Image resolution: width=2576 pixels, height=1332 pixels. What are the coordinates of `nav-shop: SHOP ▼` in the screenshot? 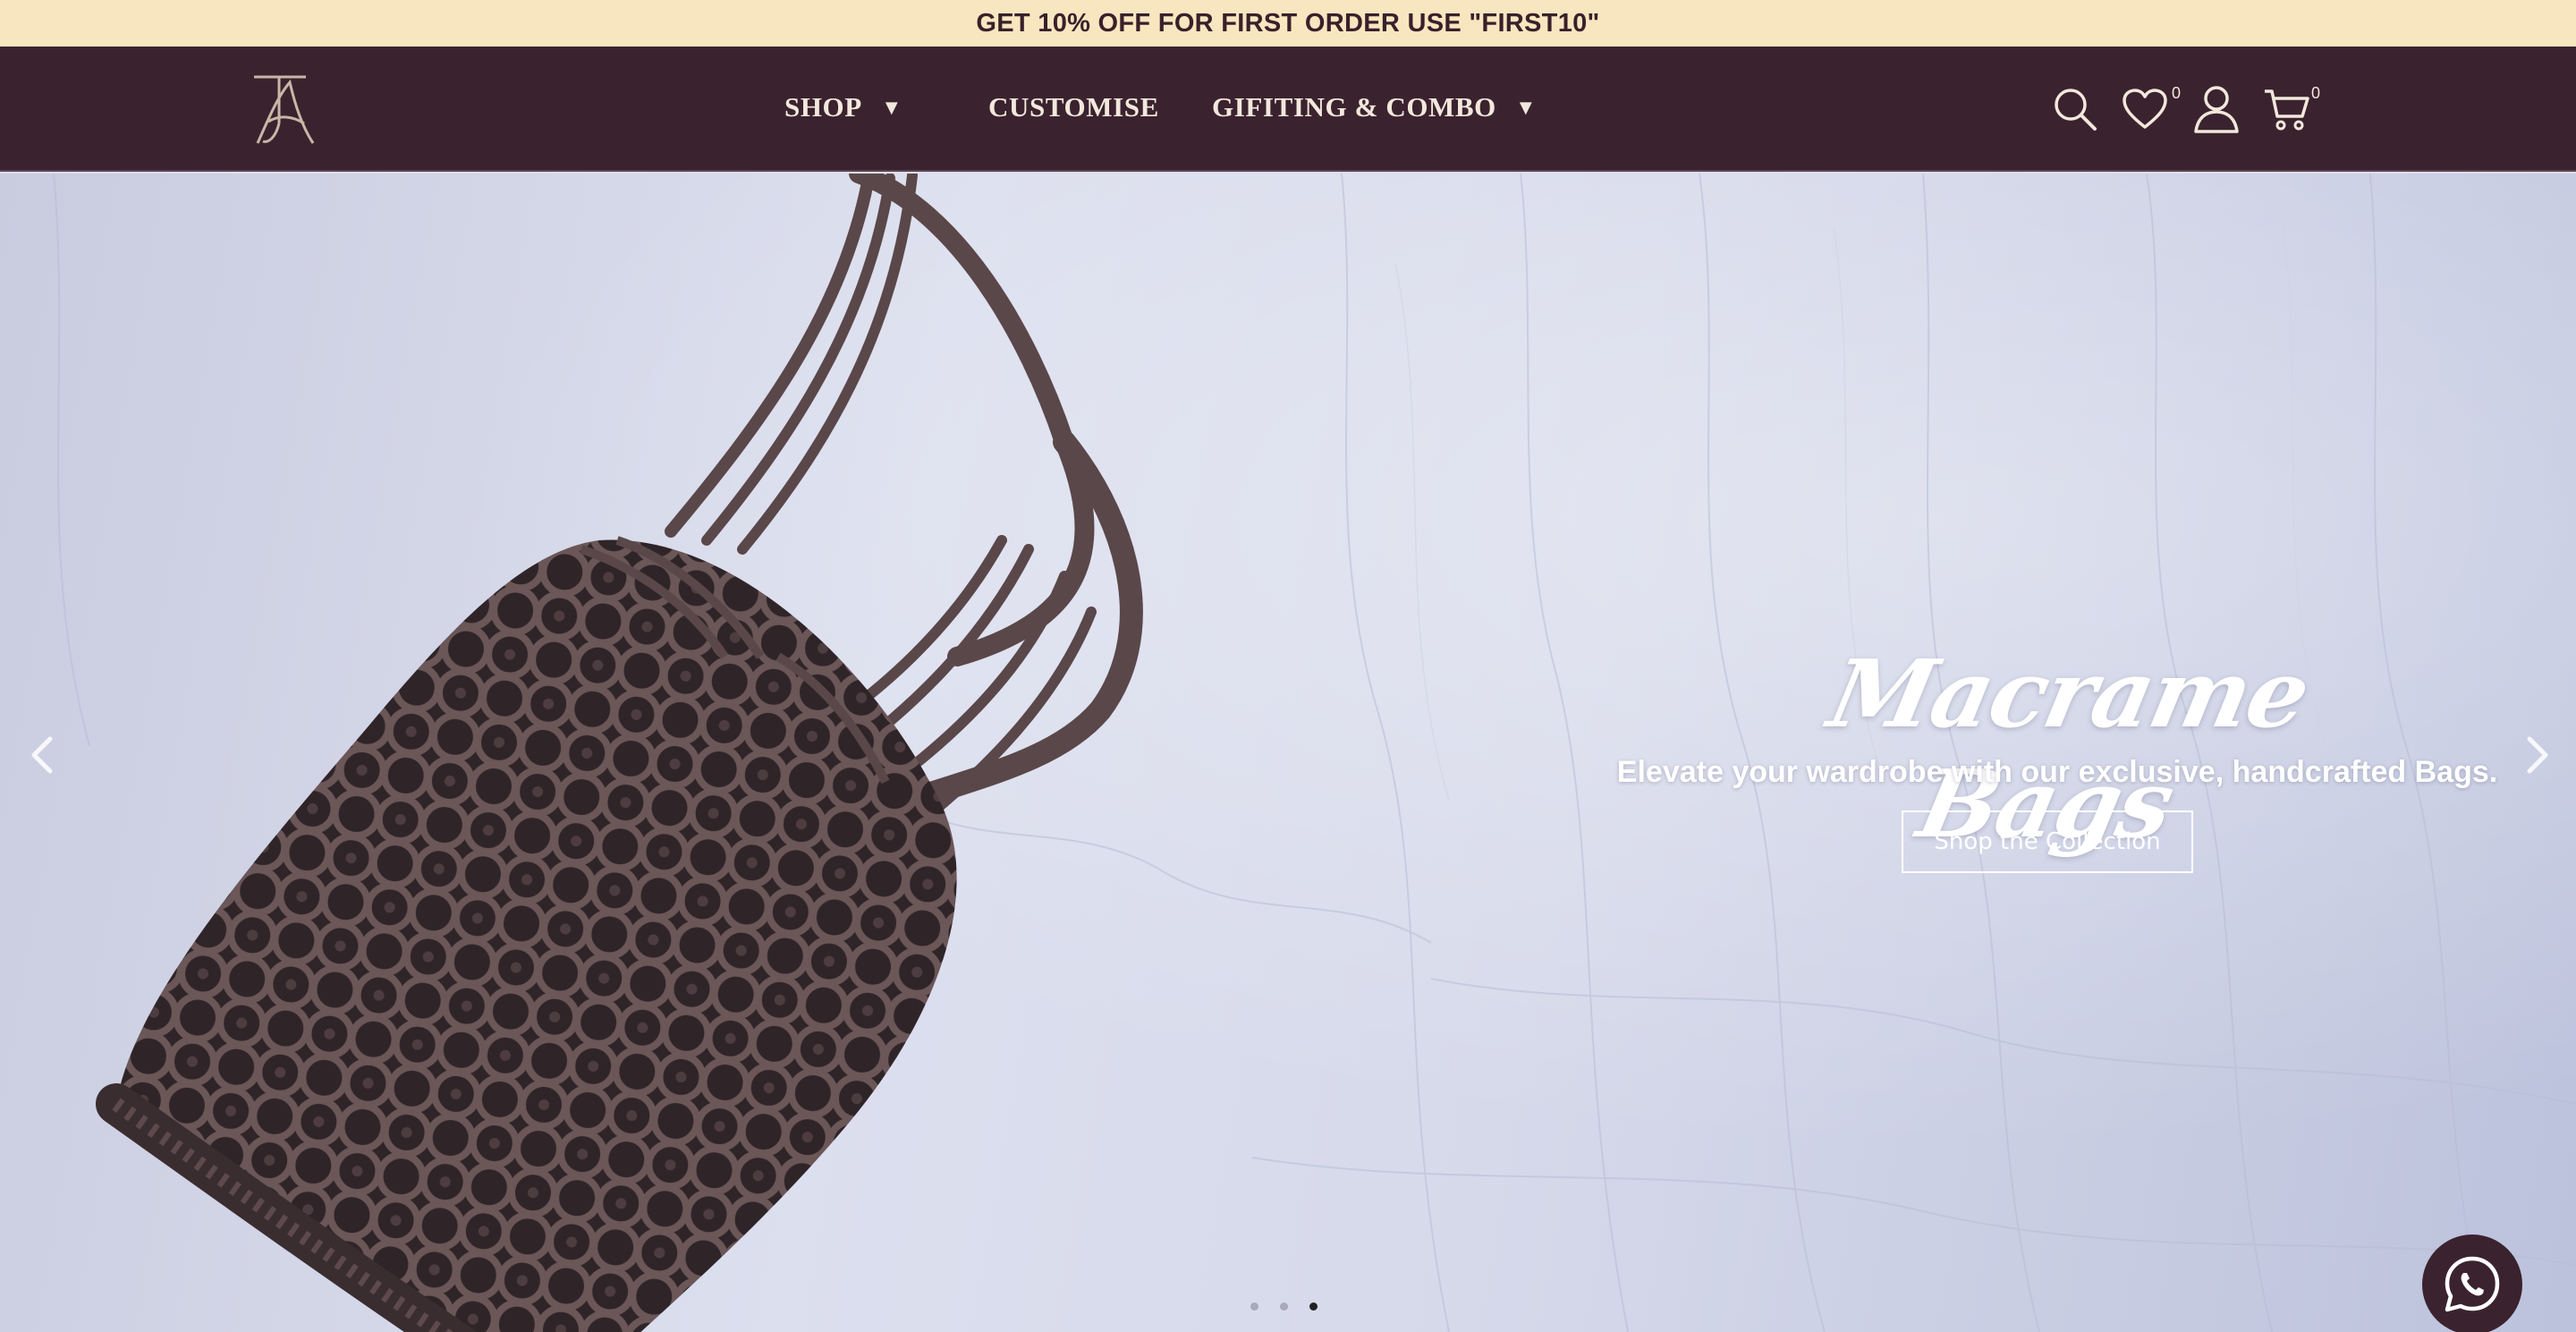 It's located at (841, 107).